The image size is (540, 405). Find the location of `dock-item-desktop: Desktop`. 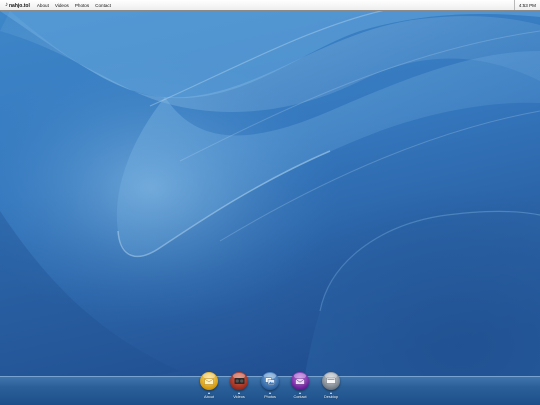

dock-item-desktop: Desktop is located at coordinates (331, 388).